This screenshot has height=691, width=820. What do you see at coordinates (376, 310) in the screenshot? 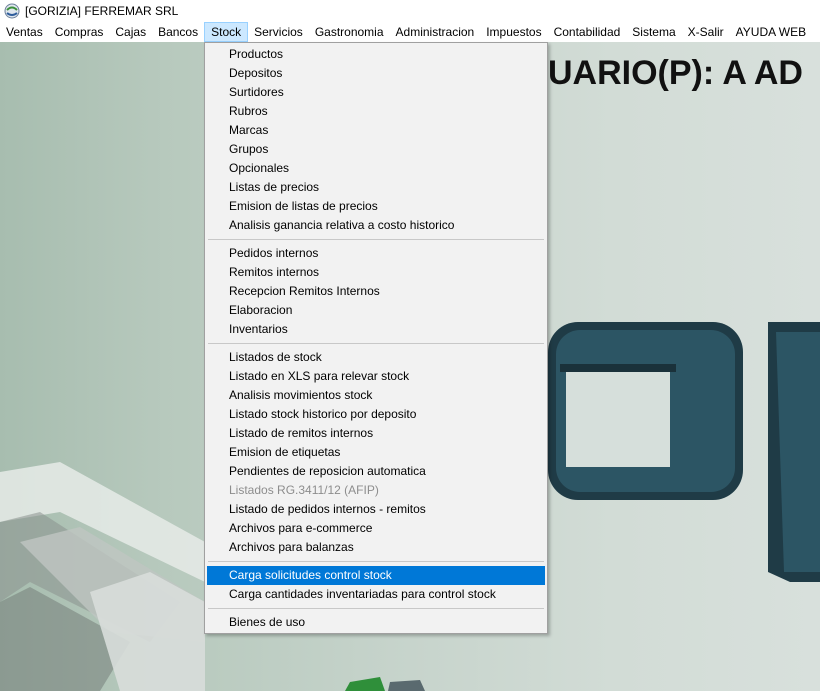
I see `stock-menu-item-elaboracion: Elaboracion` at bounding box center [376, 310].